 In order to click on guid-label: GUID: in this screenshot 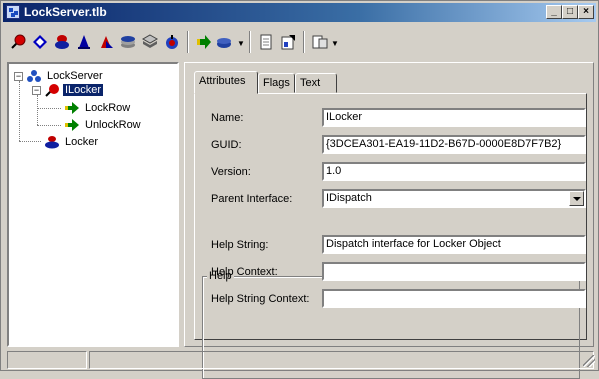, I will do `click(226, 145)`.